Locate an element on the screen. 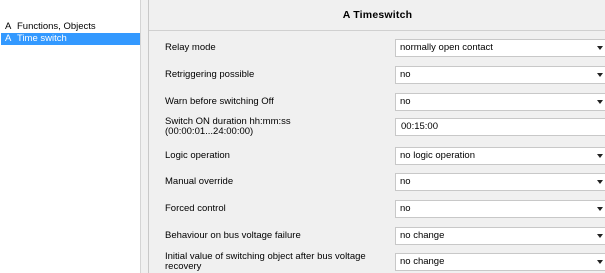 Image resolution: width=605 pixels, height=273 pixels. select-value: normally open contact is located at coordinates (446, 47).